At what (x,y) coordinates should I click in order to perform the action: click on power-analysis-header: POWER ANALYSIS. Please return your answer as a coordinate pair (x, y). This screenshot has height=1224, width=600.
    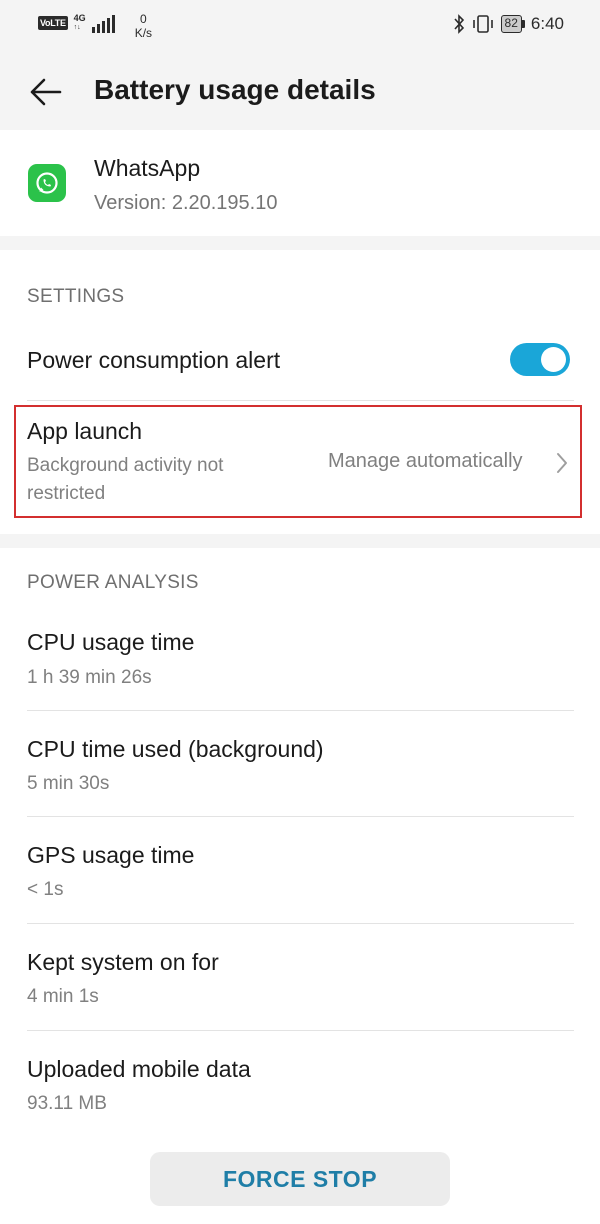
    Looking at the image, I should click on (113, 582).